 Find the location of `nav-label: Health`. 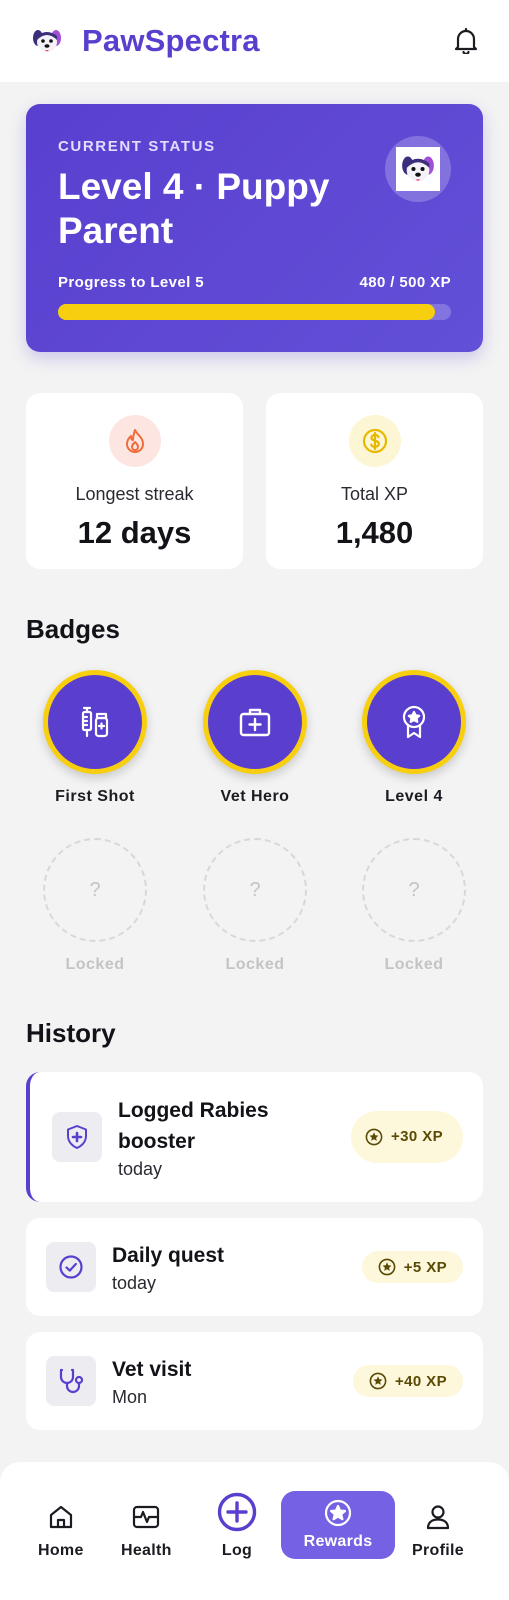

nav-label: Health is located at coordinates (146, 1550).